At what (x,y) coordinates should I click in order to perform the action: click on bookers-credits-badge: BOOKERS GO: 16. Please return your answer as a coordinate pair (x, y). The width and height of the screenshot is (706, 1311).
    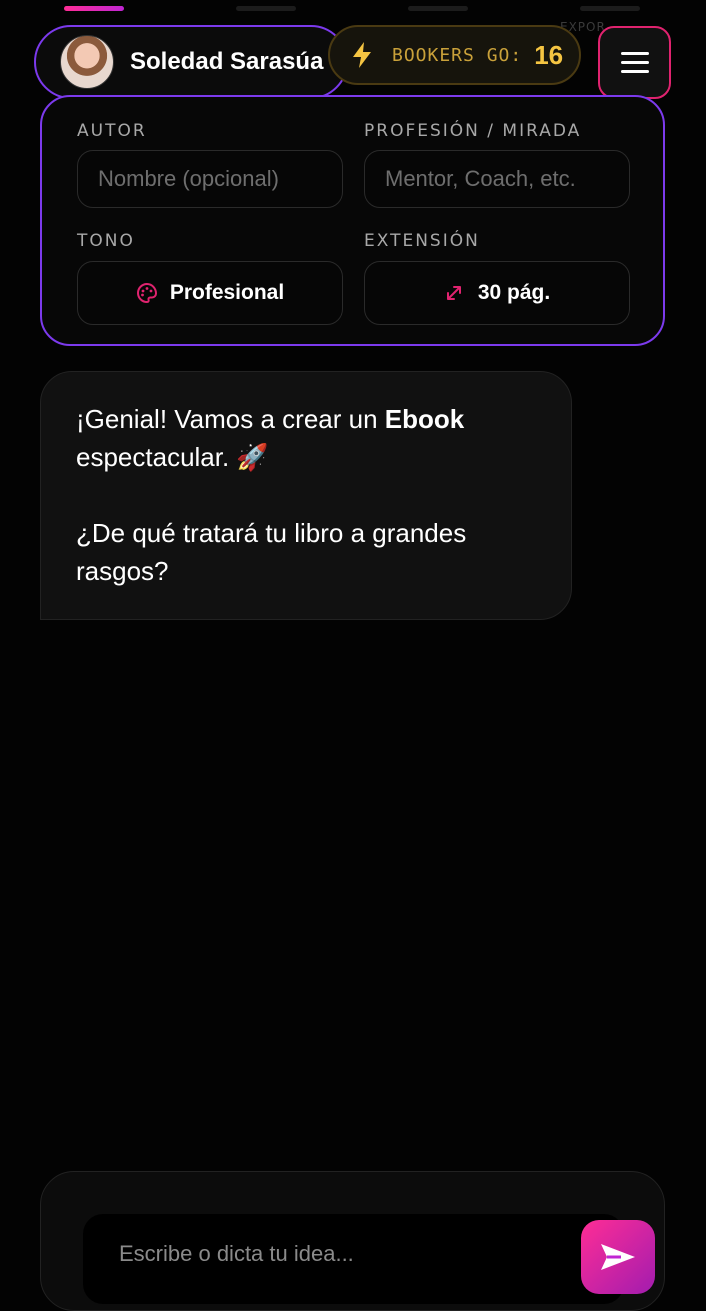
    Looking at the image, I should click on (454, 55).